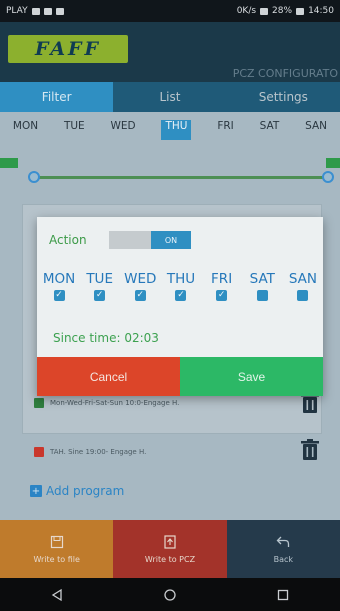 The height and width of the screenshot is (611, 340). I want to click on day-filter-row: MON TUE WED THU FRI SAT SAN, so click(170, 130).